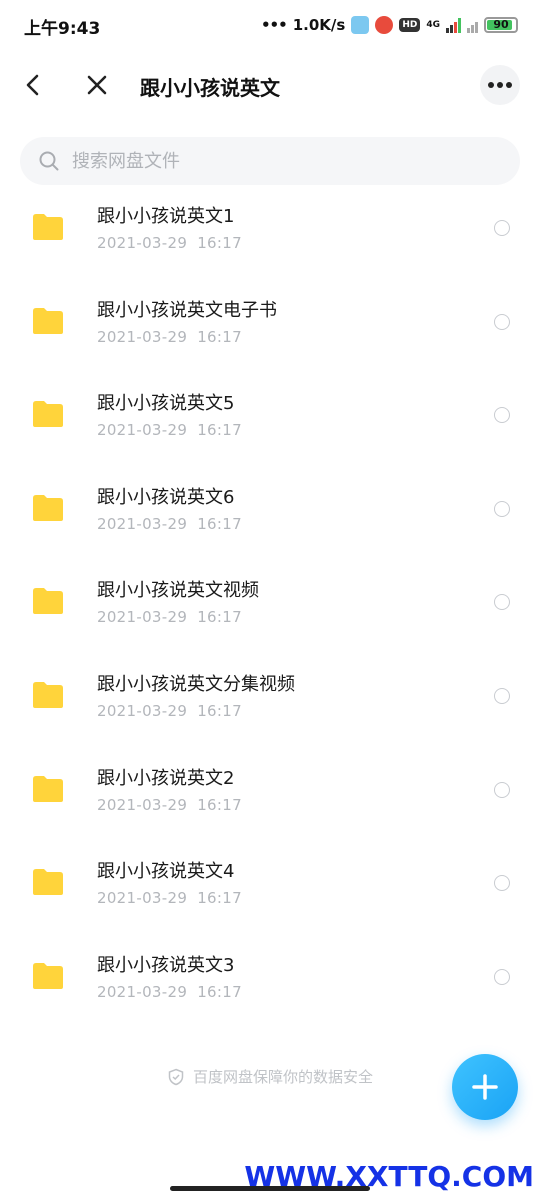 This screenshot has height=1200, width=540. What do you see at coordinates (360, 25) in the screenshot?
I see `app-notification-icon` at bounding box center [360, 25].